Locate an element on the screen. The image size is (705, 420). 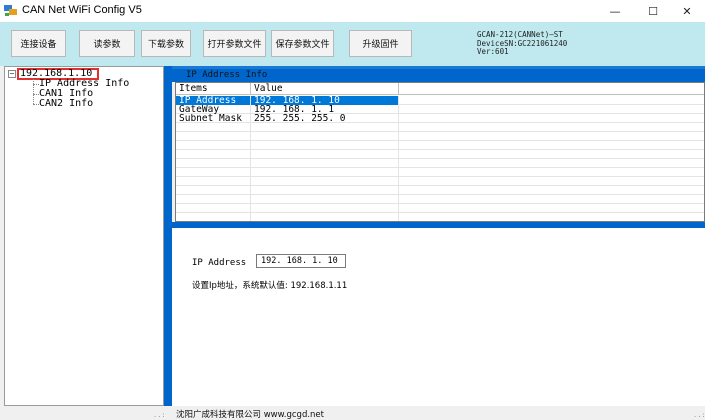
panel-splitter is located at coordinates (168, 236).